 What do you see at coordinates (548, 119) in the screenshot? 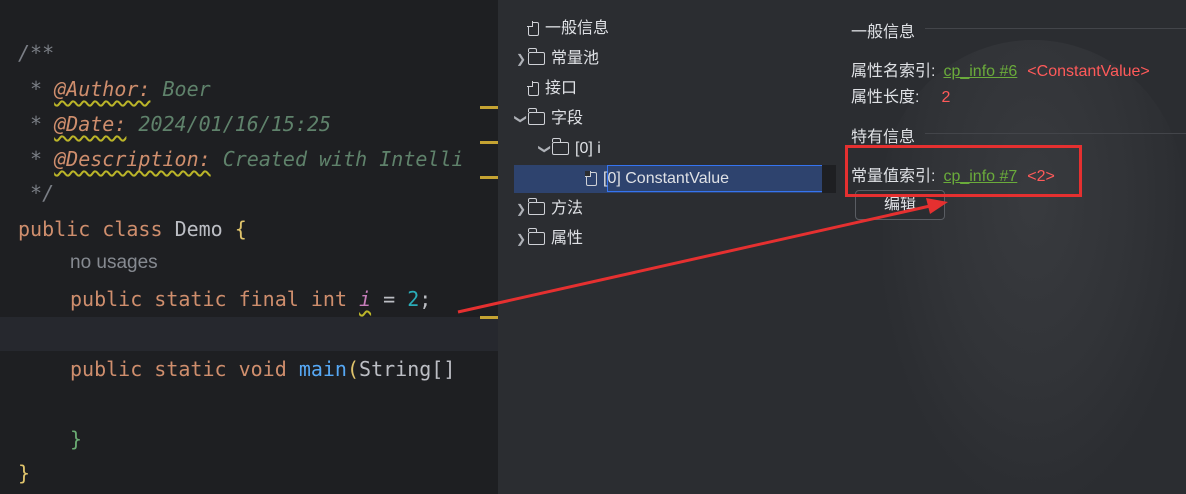
I see `tree-item-fields: ❯ 字段` at bounding box center [548, 119].